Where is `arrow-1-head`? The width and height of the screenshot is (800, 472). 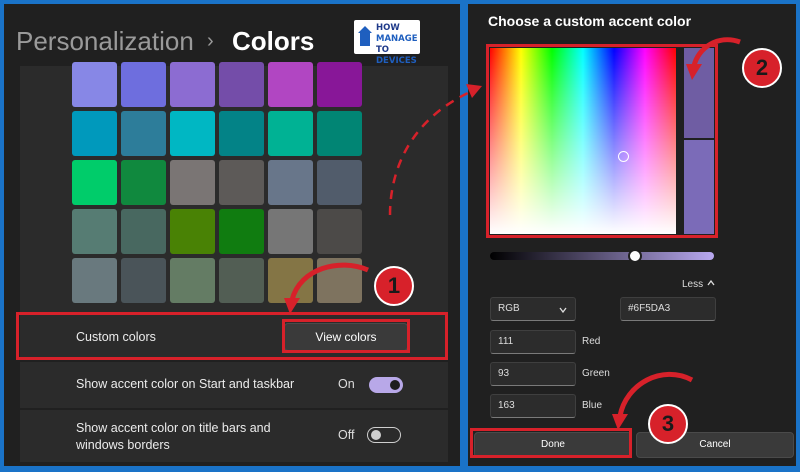
arrow-1-head is located at coordinates (292, 306).